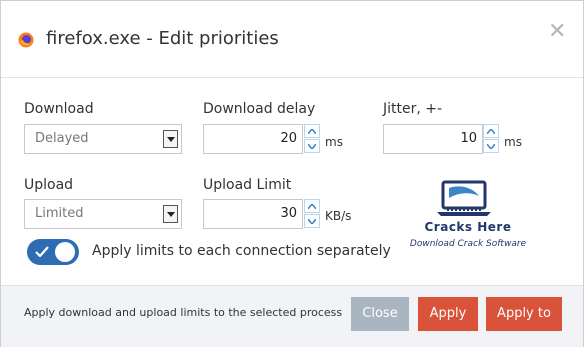  What do you see at coordinates (288, 213) in the screenshot?
I see `upload-limit-value: 30` at bounding box center [288, 213].